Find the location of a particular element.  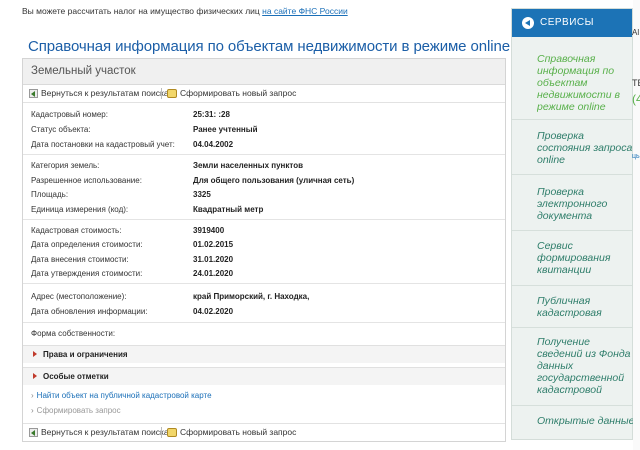

land-category-value: Земли населенных пунктов is located at coordinates (248, 165).